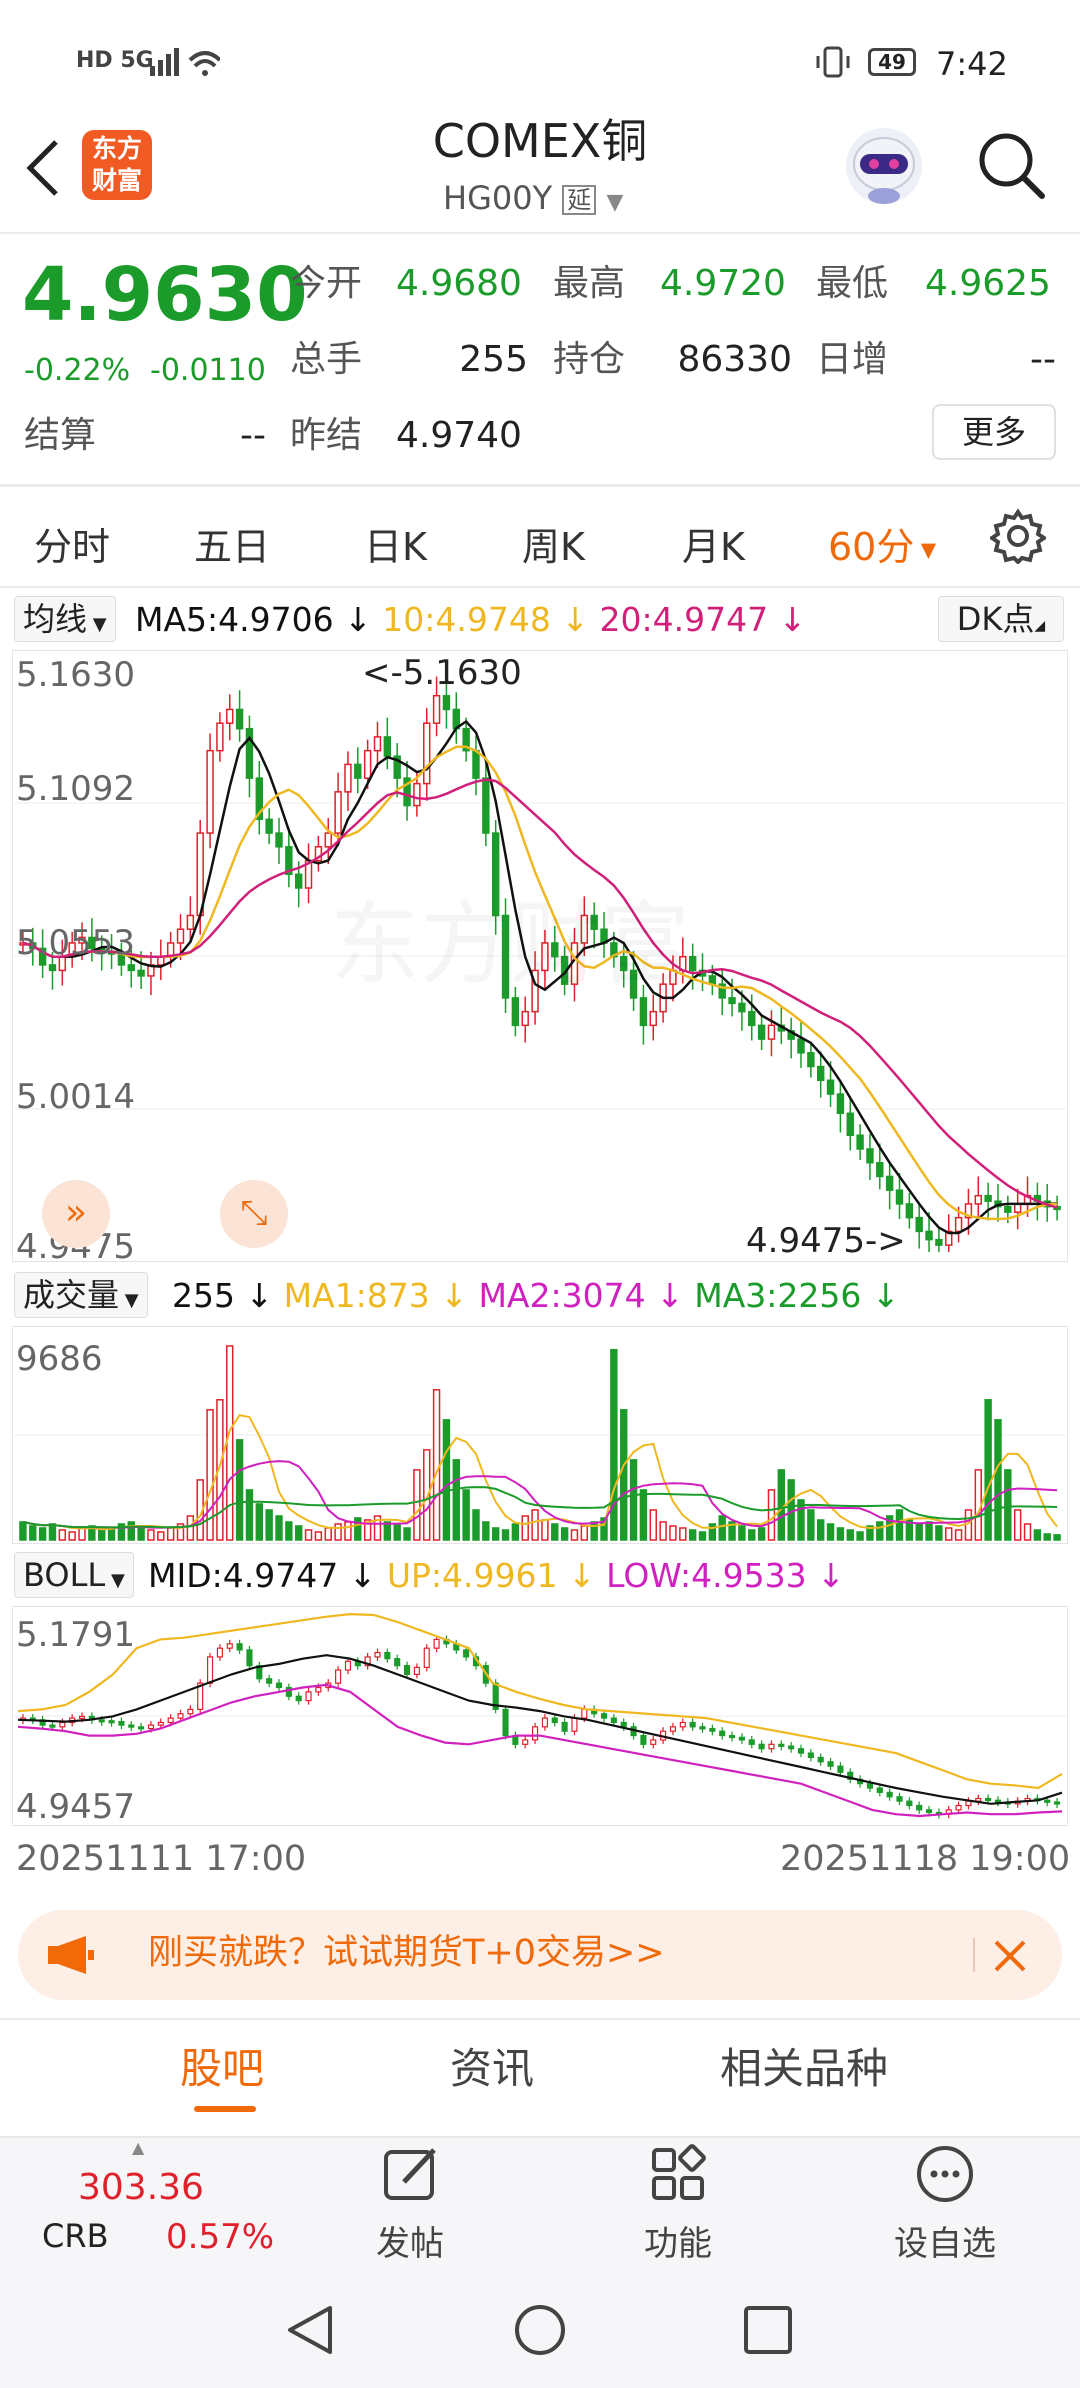 Image resolution: width=1080 pixels, height=2388 pixels. I want to click on tab-daily-k: 日K, so click(395, 543).